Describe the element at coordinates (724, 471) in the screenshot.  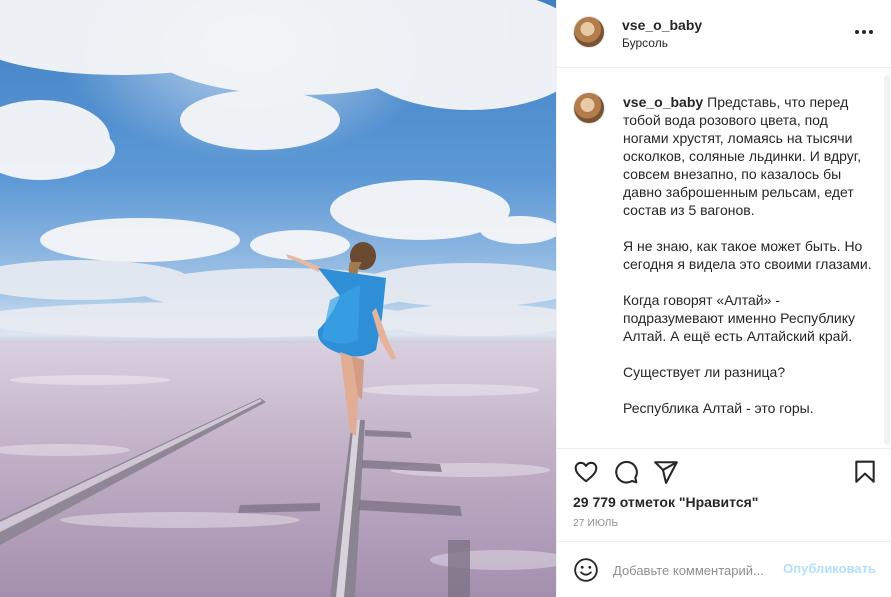
I see `action-bar` at that location.